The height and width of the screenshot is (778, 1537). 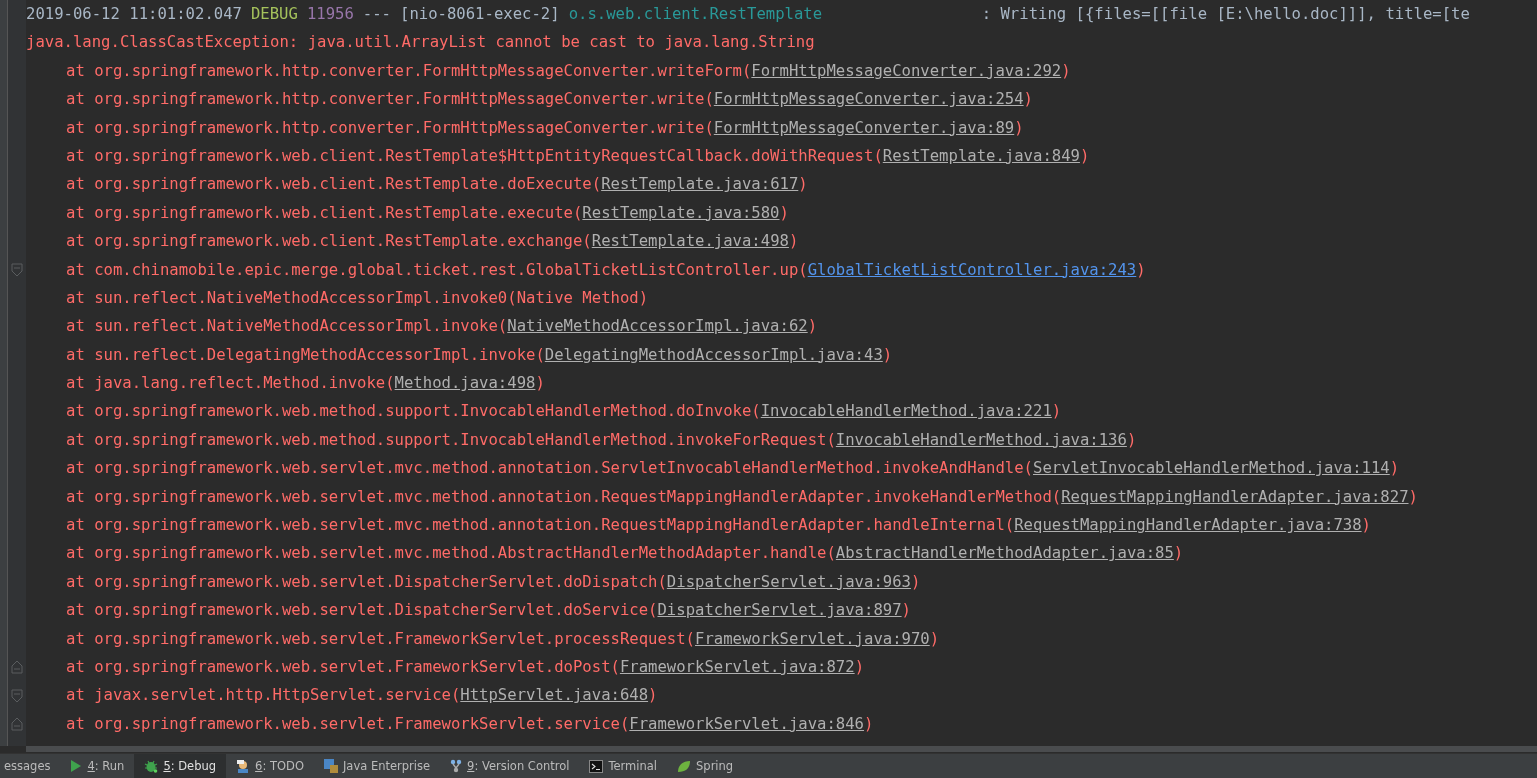 I want to click on stack-frame: at org.springframework.web.servlet.DispatcherServlet.doService(DispatcherServlet.java:897), so click(x=488, y=610).